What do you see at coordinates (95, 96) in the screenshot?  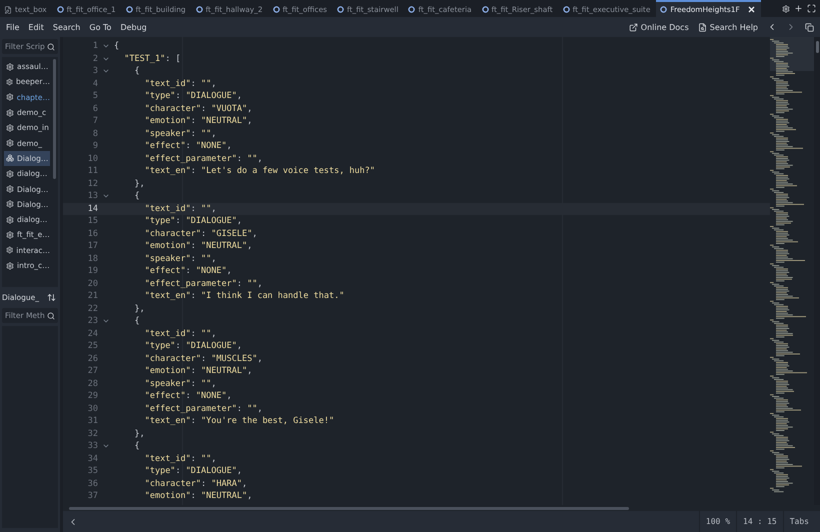 I see `line-number: 5` at bounding box center [95, 96].